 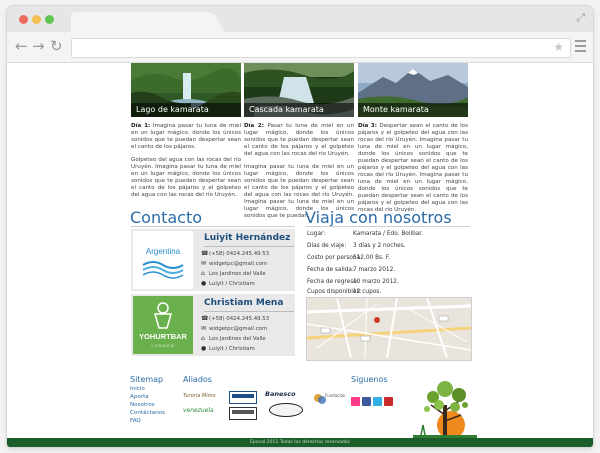 I want to click on trip-value: 10 marzo 2012., so click(x=376, y=282).